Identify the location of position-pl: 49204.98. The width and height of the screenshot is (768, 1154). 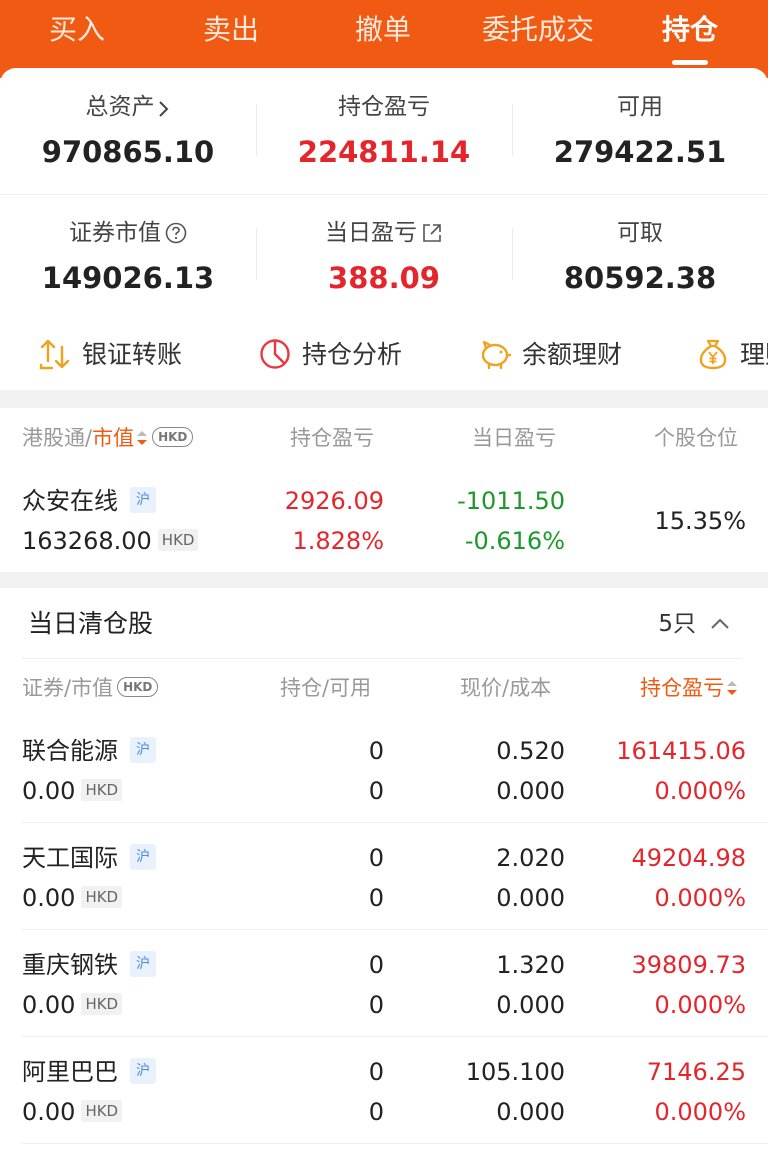
(688, 858).